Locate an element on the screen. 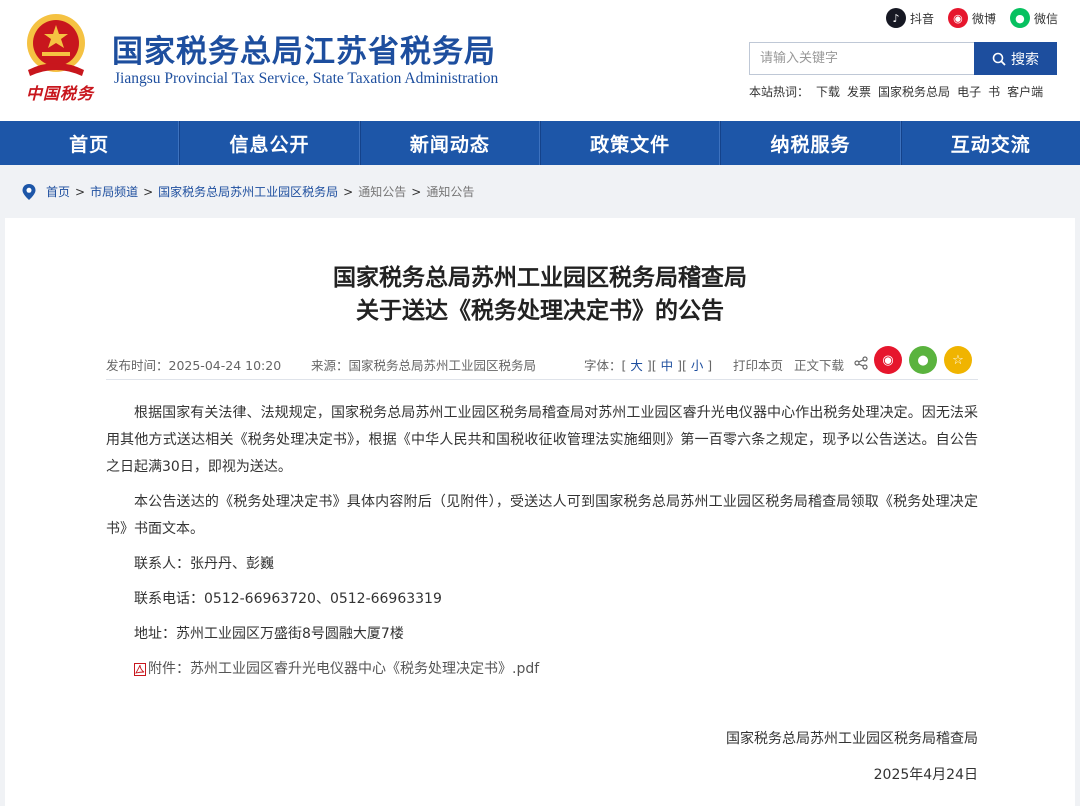 This screenshot has width=1080, height=806. hotword-link: 下载 is located at coordinates (828, 91).